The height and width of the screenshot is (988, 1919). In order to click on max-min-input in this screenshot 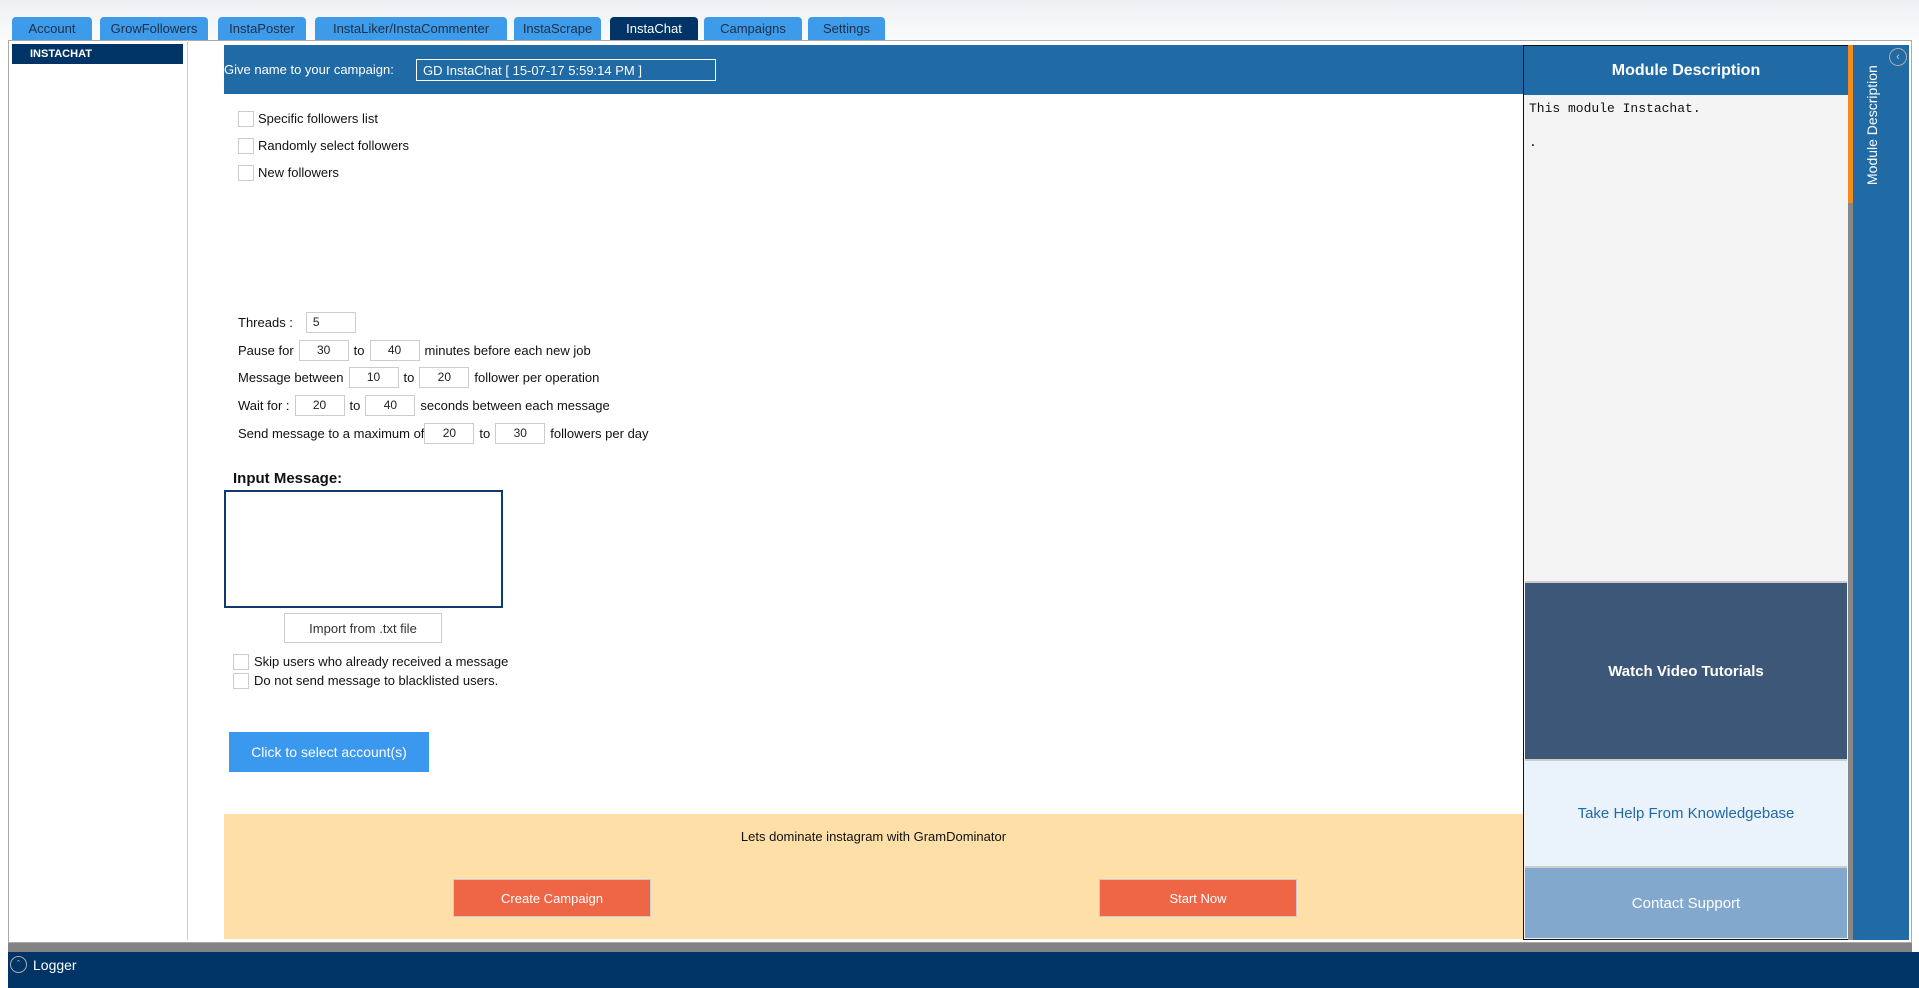, I will do `click(449, 433)`.